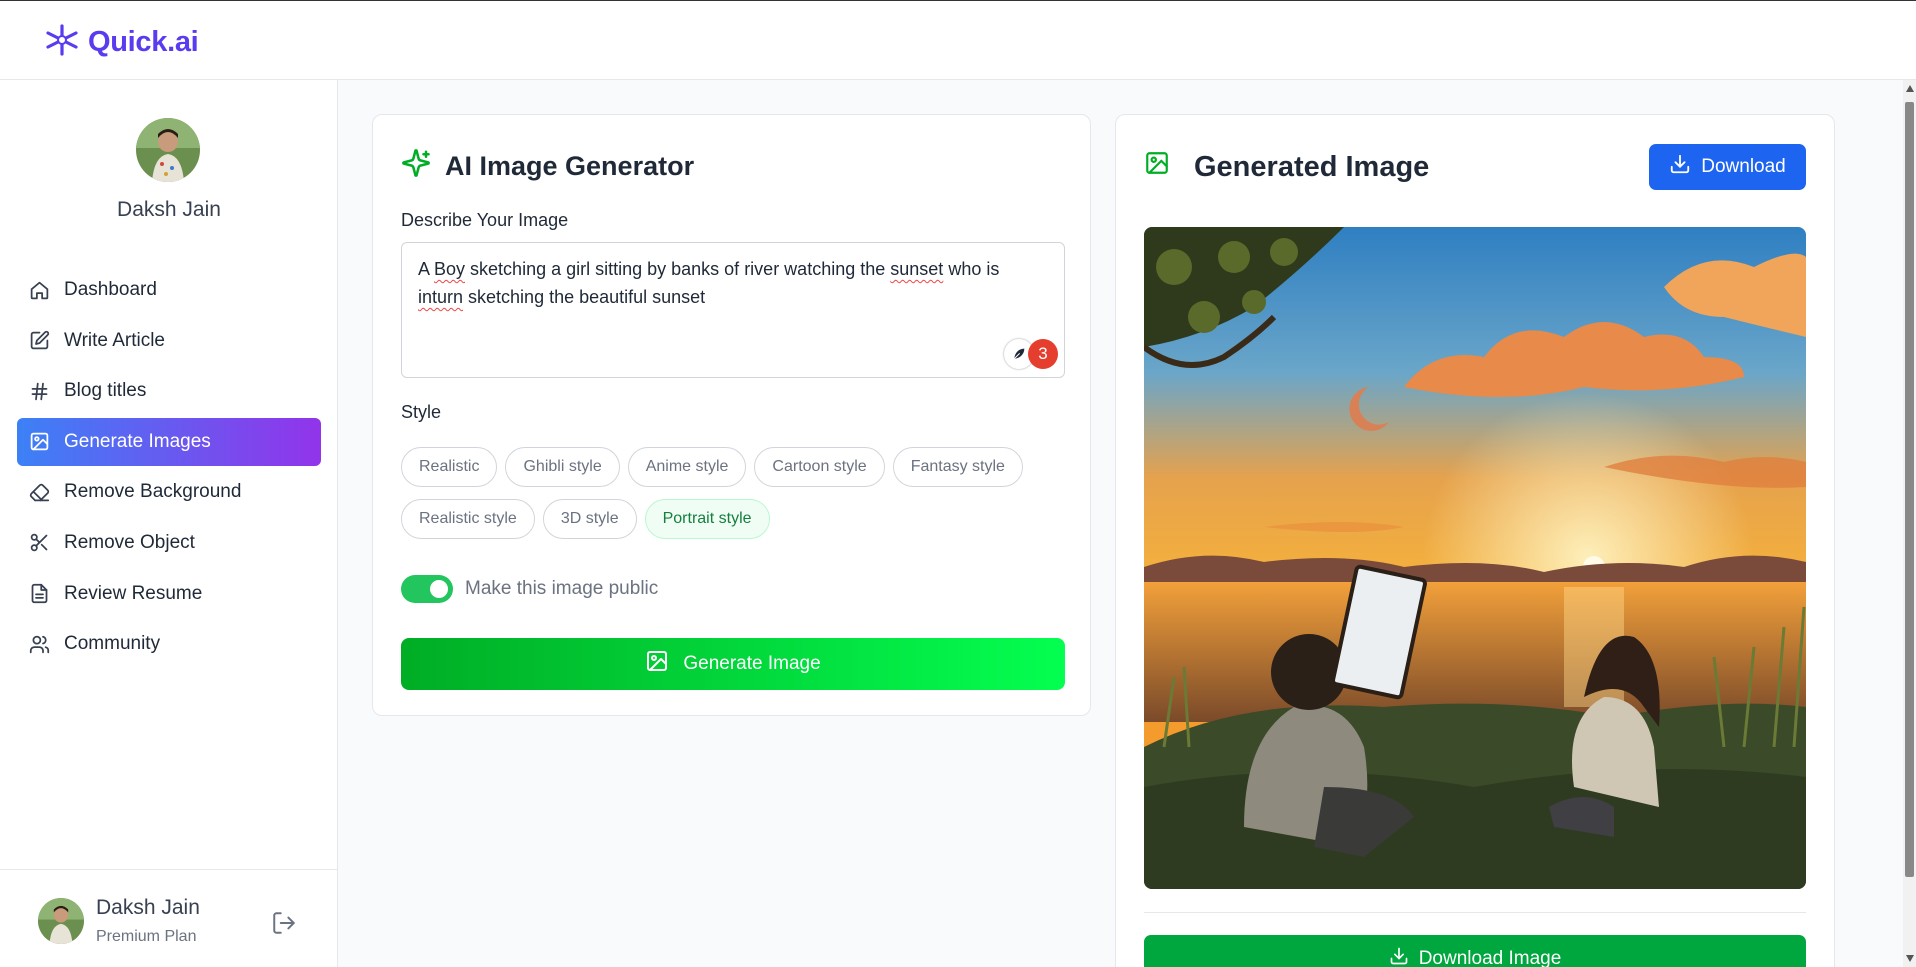 The width and height of the screenshot is (1916, 967). What do you see at coordinates (584, 297) in the screenshot?
I see `prompt-text: sketching the beautiful sunset` at bounding box center [584, 297].